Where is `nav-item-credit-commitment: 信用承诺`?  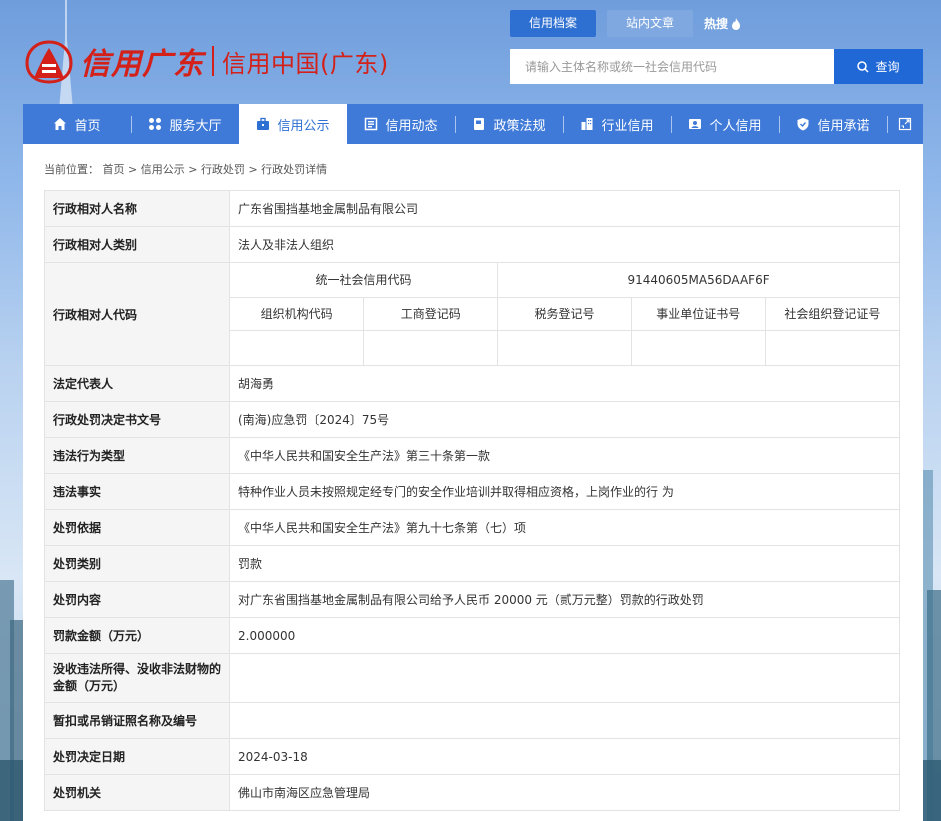 nav-item-credit-commitment: 信用承诺 is located at coordinates (833, 124).